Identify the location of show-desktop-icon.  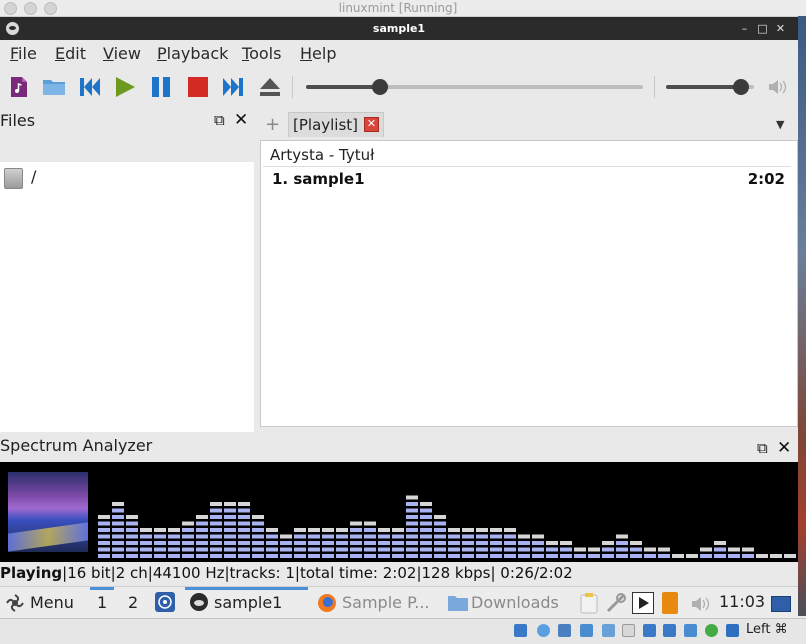
(781, 604).